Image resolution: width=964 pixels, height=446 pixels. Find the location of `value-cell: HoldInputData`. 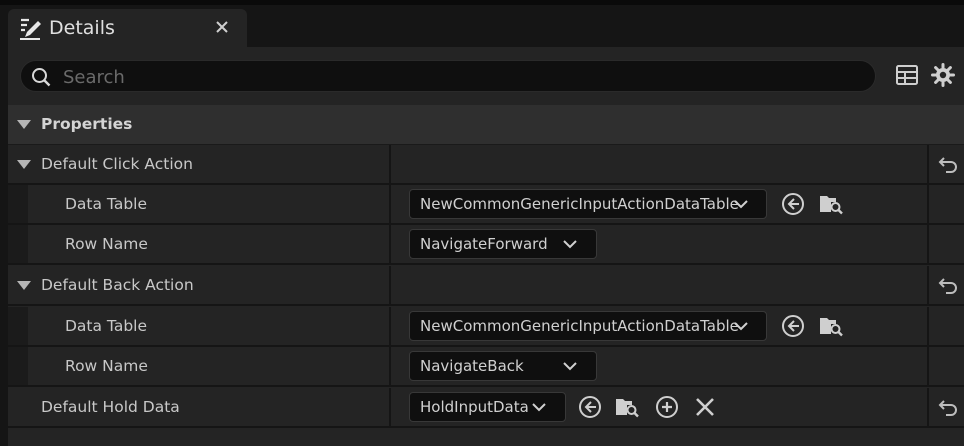

value-cell: HoldInputData is located at coordinates (658, 407).